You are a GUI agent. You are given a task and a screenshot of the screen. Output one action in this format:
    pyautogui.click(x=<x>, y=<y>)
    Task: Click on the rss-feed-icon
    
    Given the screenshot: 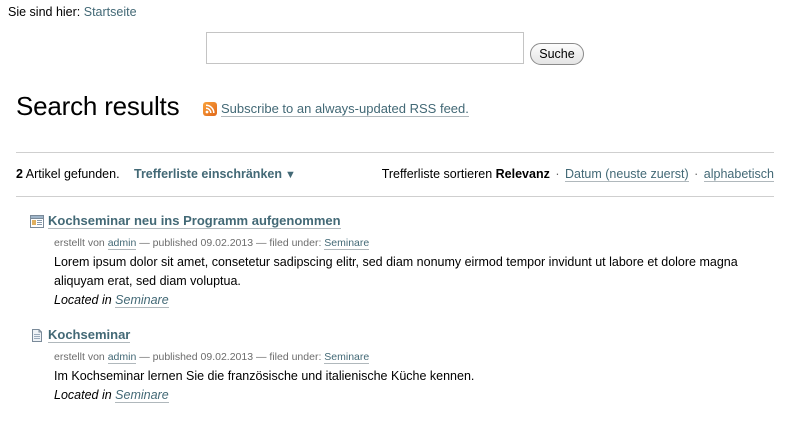 What is the action you would take?
    pyautogui.click(x=210, y=109)
    